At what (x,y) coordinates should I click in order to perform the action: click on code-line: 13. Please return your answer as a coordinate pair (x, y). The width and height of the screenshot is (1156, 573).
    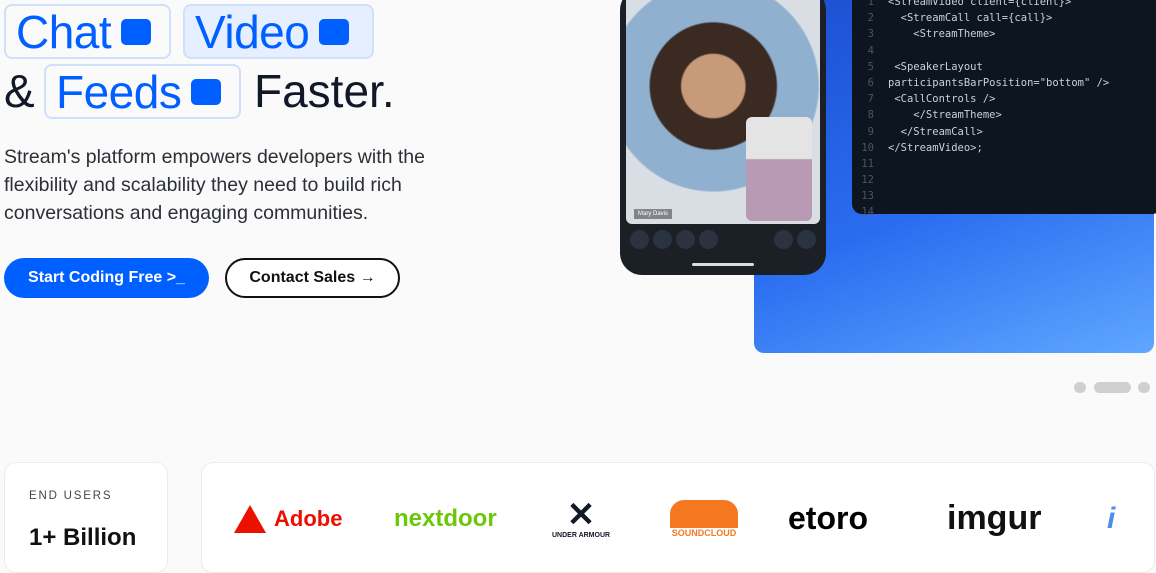
    Looking at the image, I should click on (867, 196).